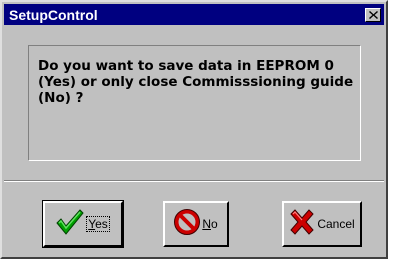  I want to click on close-icon, so click(373, 15).